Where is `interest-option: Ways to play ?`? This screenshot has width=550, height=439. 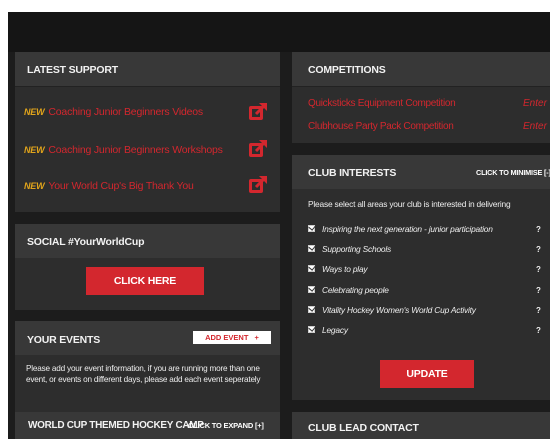 interest-option: Ways to play ? is located at coordinates (423, 269).